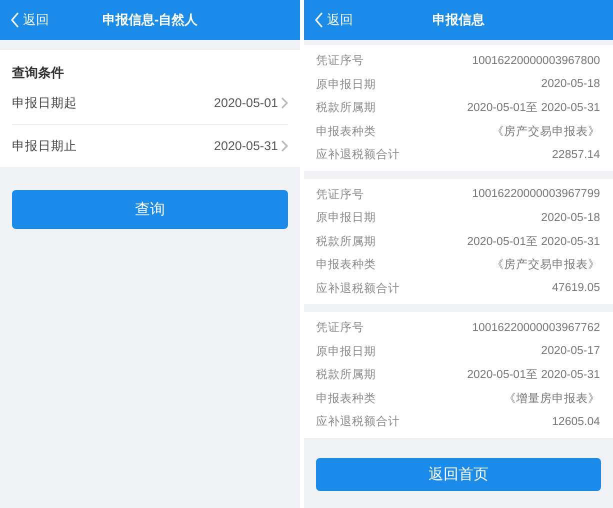 The image size is (613, 508). What do you see at coordinates (576, 422) in the screenshot?
I see `field-value: 12605.04` at bounding box center [576, 422].